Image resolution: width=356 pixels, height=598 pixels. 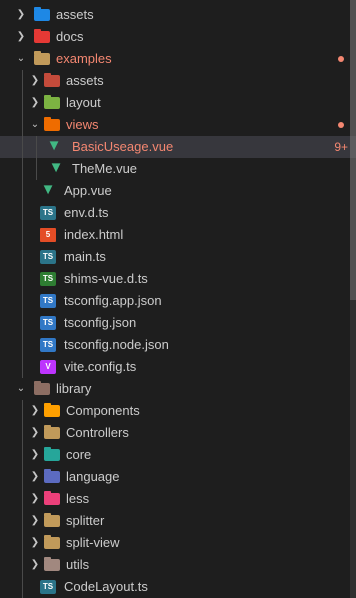 What do you see at coordinates (178, 323) in the screenshot?
I see `tree-file-tsconfig-json: TS tsconfig.json` at bounding box center [178, 323].